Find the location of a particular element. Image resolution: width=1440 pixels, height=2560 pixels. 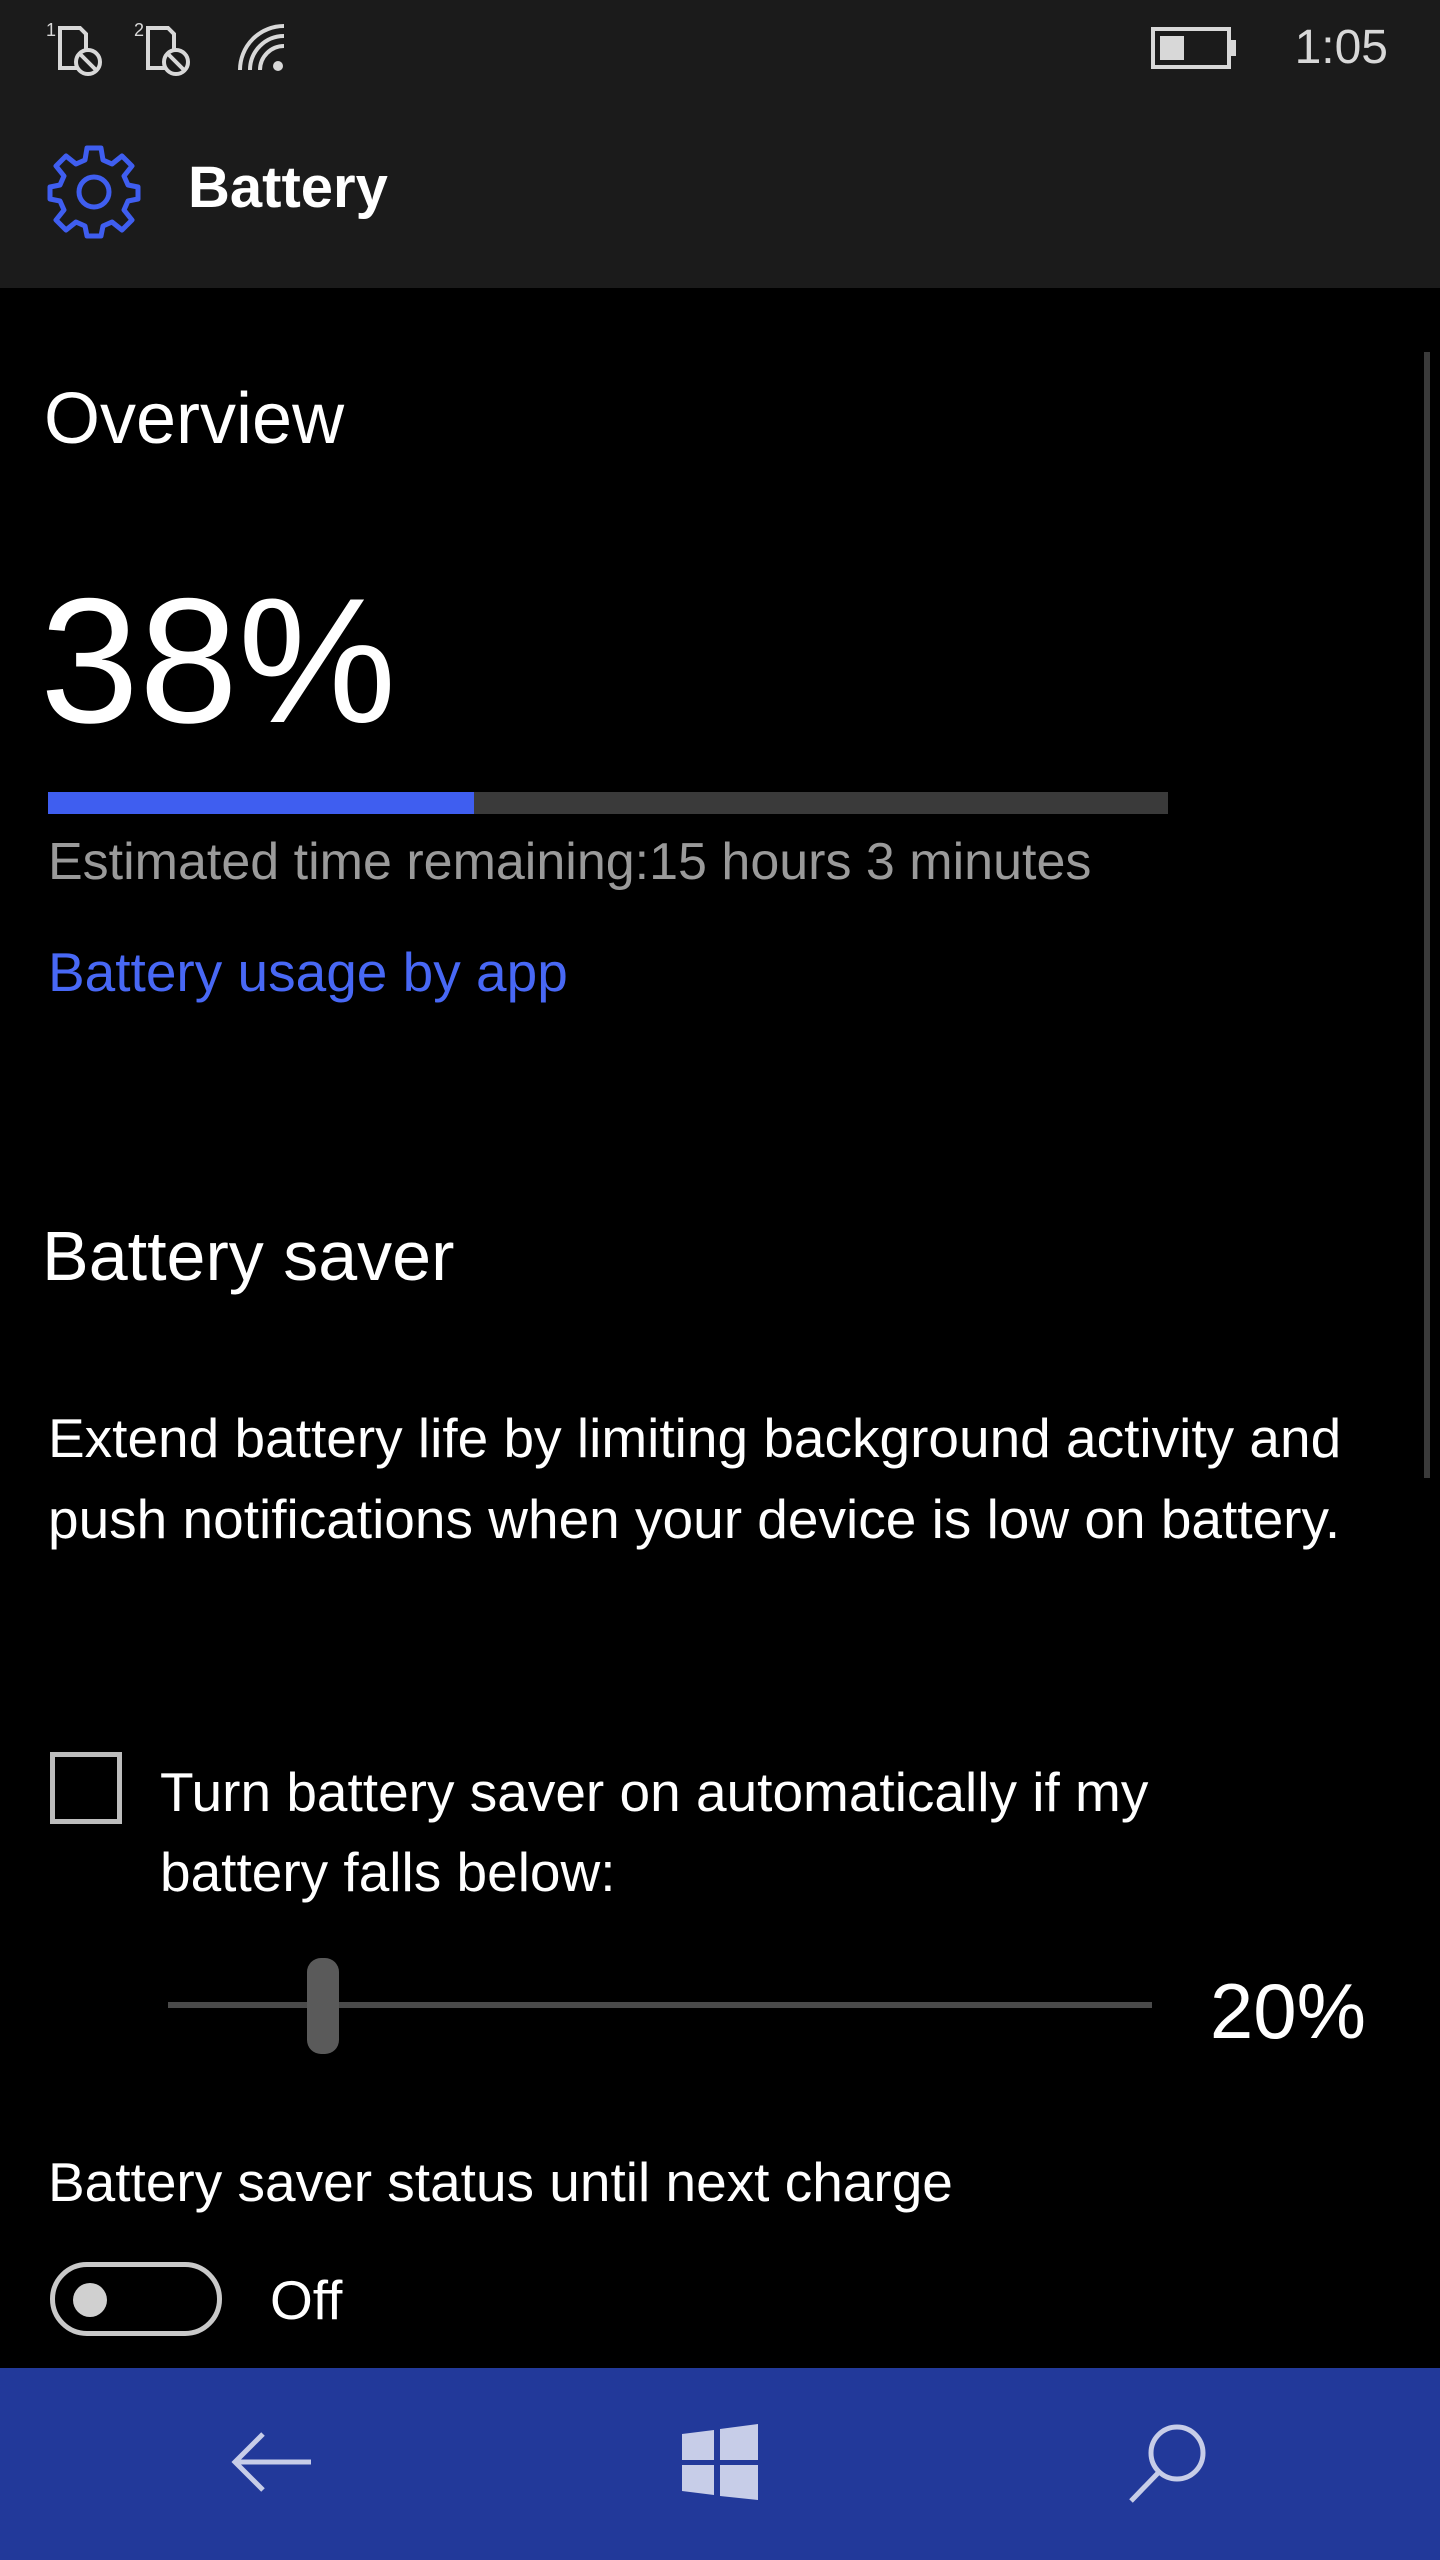

search-icon is located at coordinates (1168, 2464).